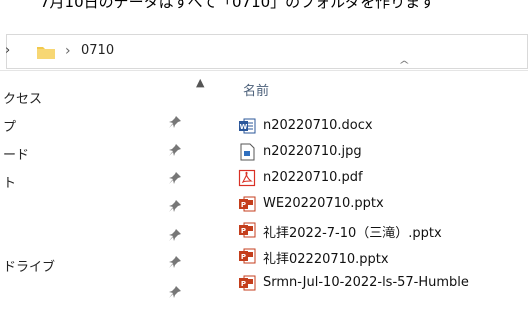  I want to click on nav-item-label: ト, so click(10, 183).